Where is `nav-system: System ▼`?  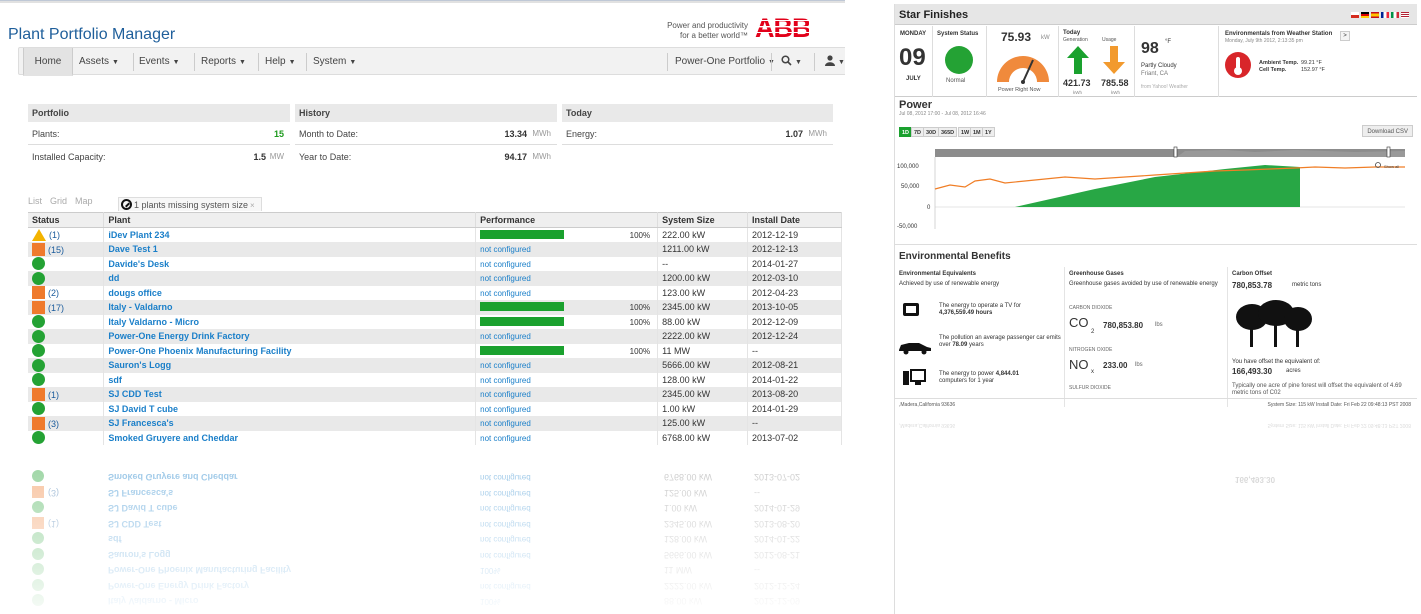 nav-system: System ▼ is located at coordinates (334, 62).